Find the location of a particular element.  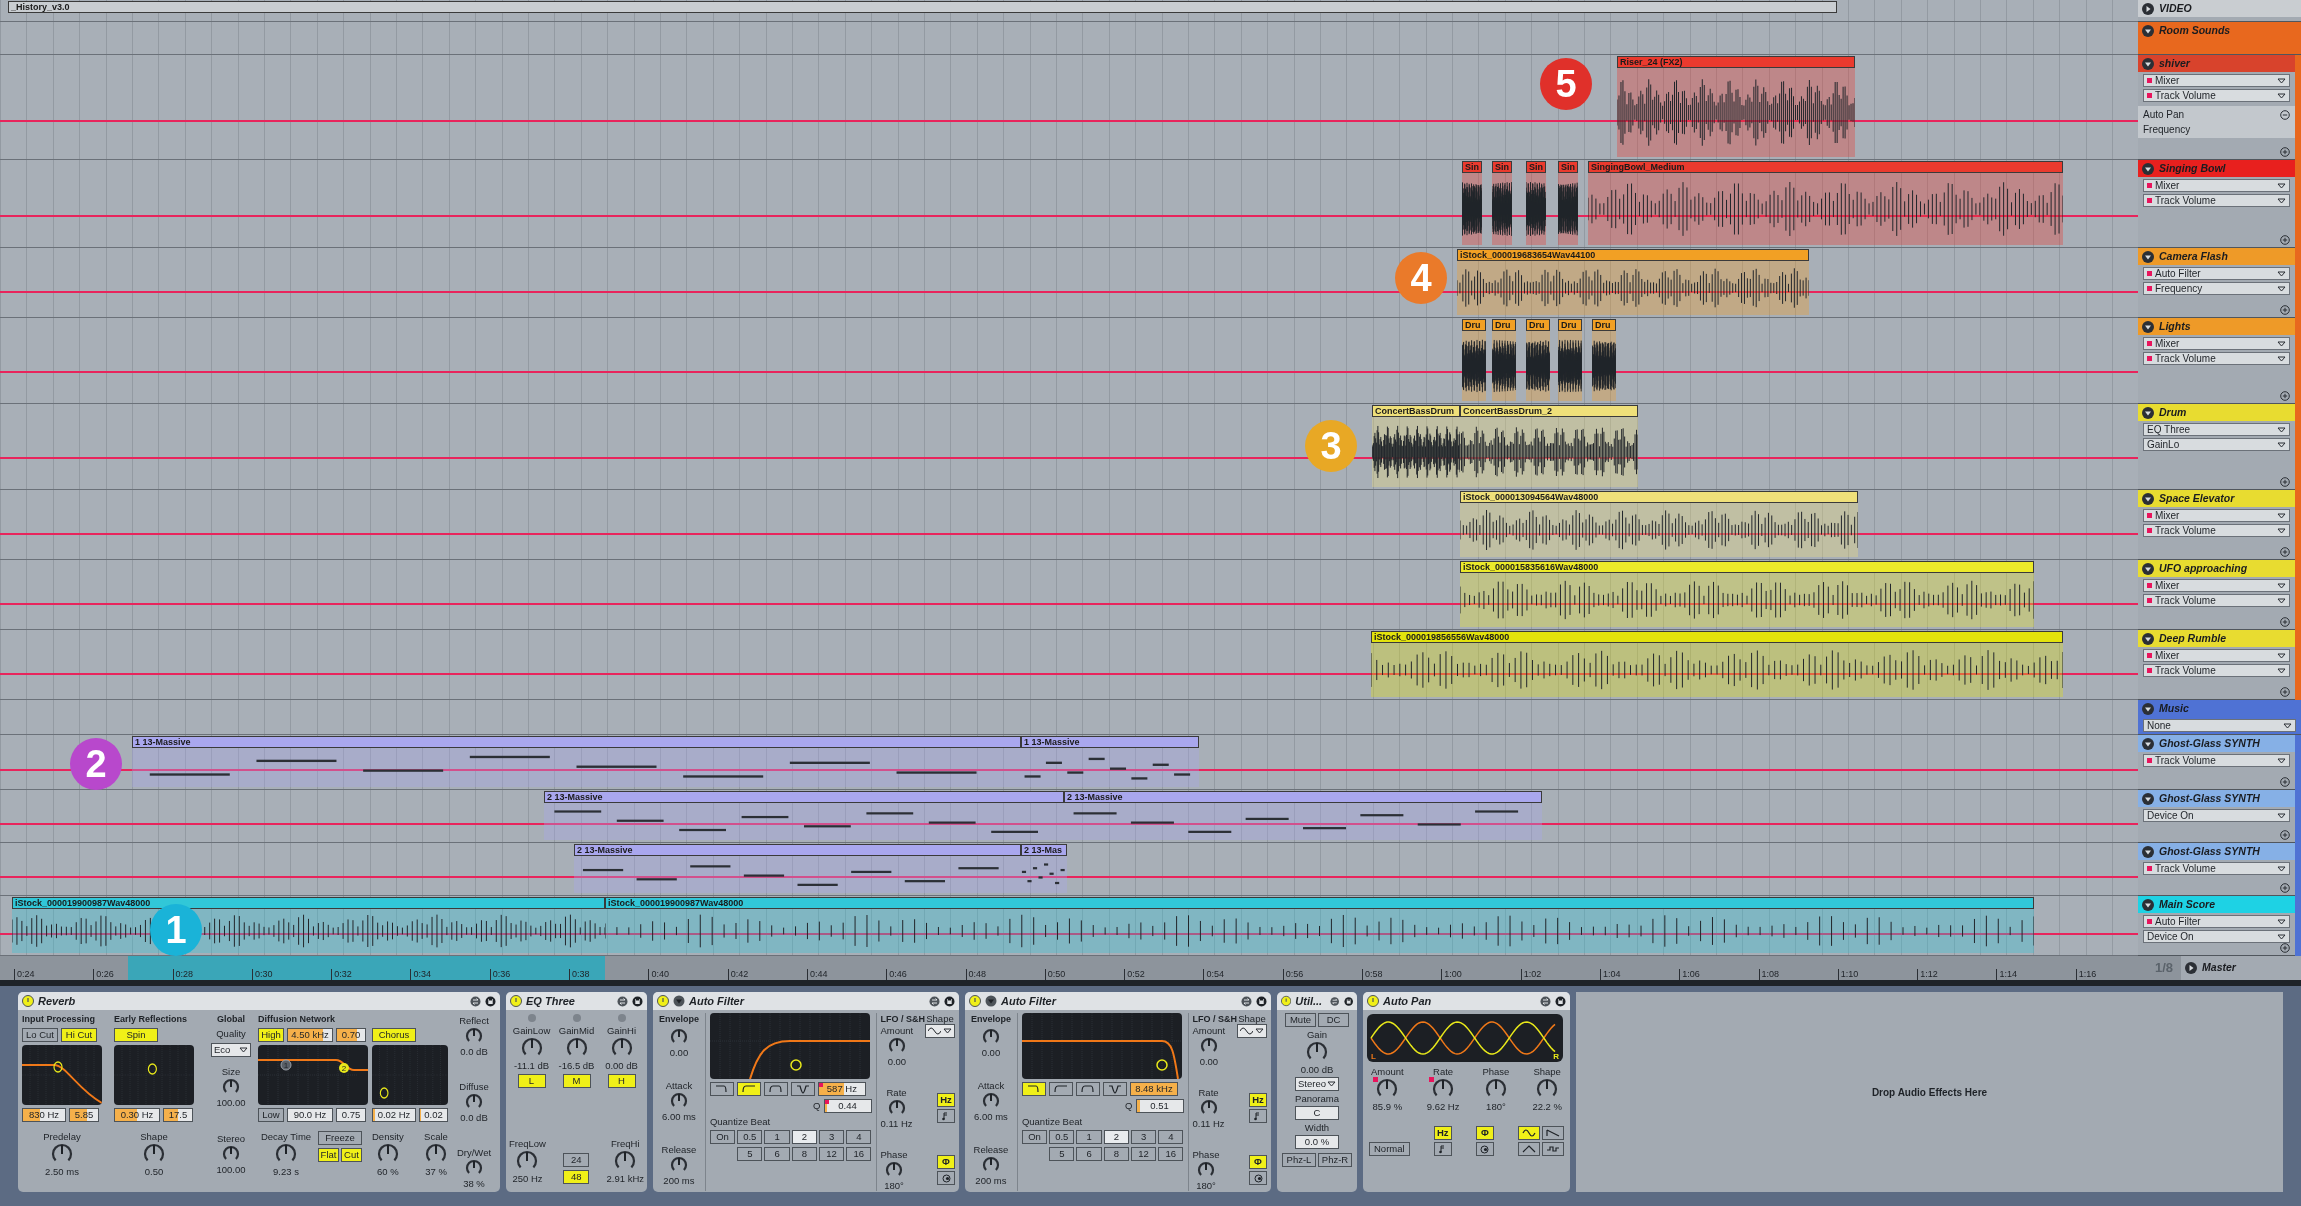

parameter-chooser: Frequency is located at coordinates (2216, 288).